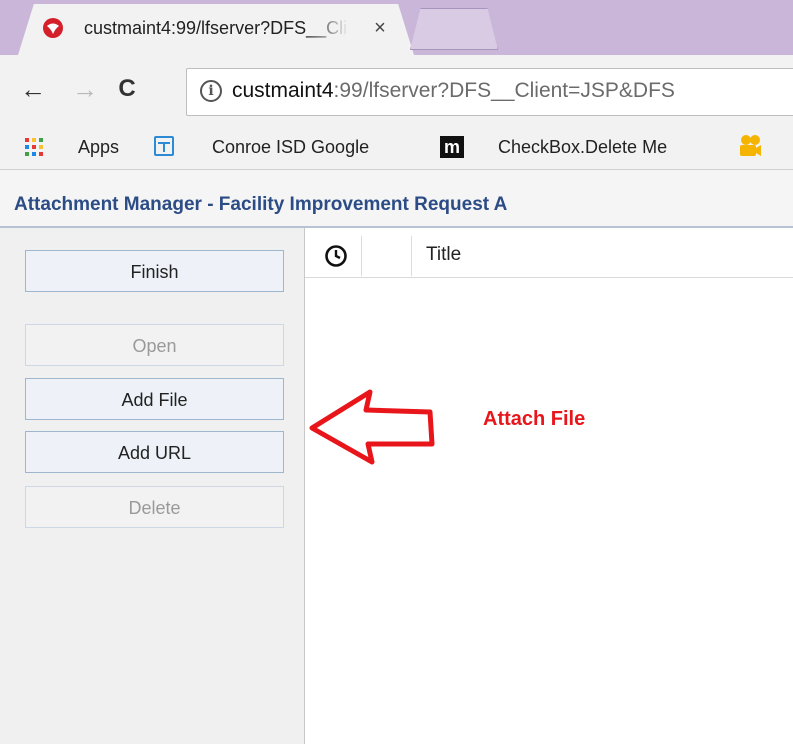 This screenshot has height=744, width=793. I want to click on left-arrow-annotation-icon, so click(372, 427).